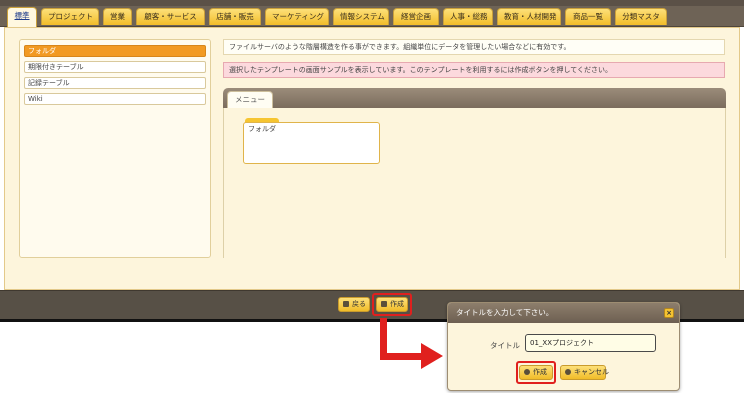 The image size is (744, 393). What do you see at coordinates (346, 303) in the screenshot?
I see `back-icon` at bounding box center [346, 303].